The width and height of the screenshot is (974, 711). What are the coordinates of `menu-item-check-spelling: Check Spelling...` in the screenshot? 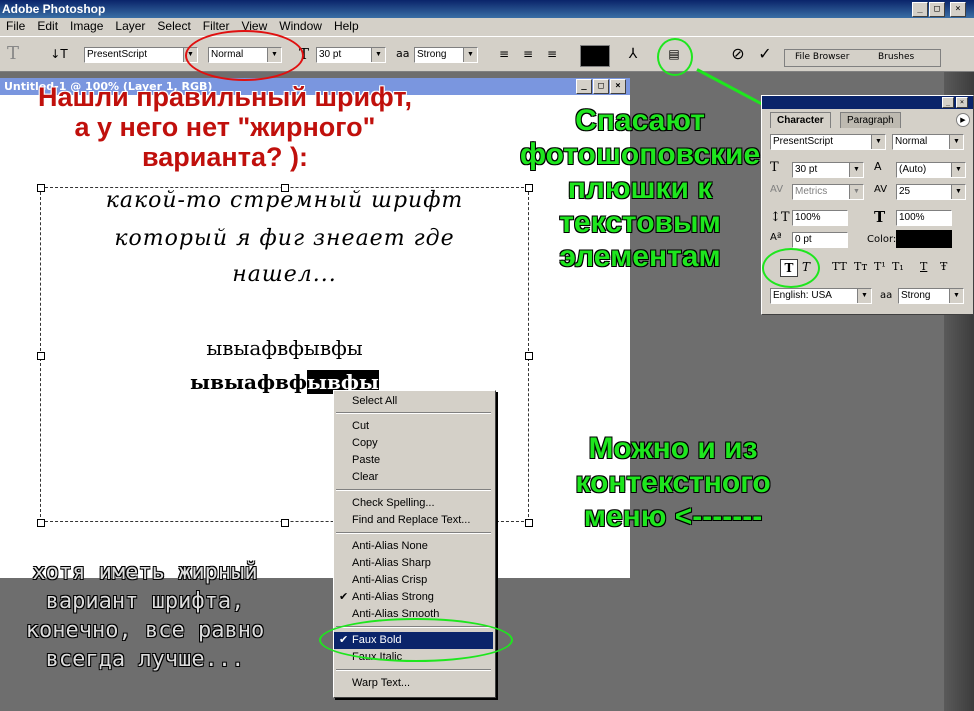 It's located at (413, 503).